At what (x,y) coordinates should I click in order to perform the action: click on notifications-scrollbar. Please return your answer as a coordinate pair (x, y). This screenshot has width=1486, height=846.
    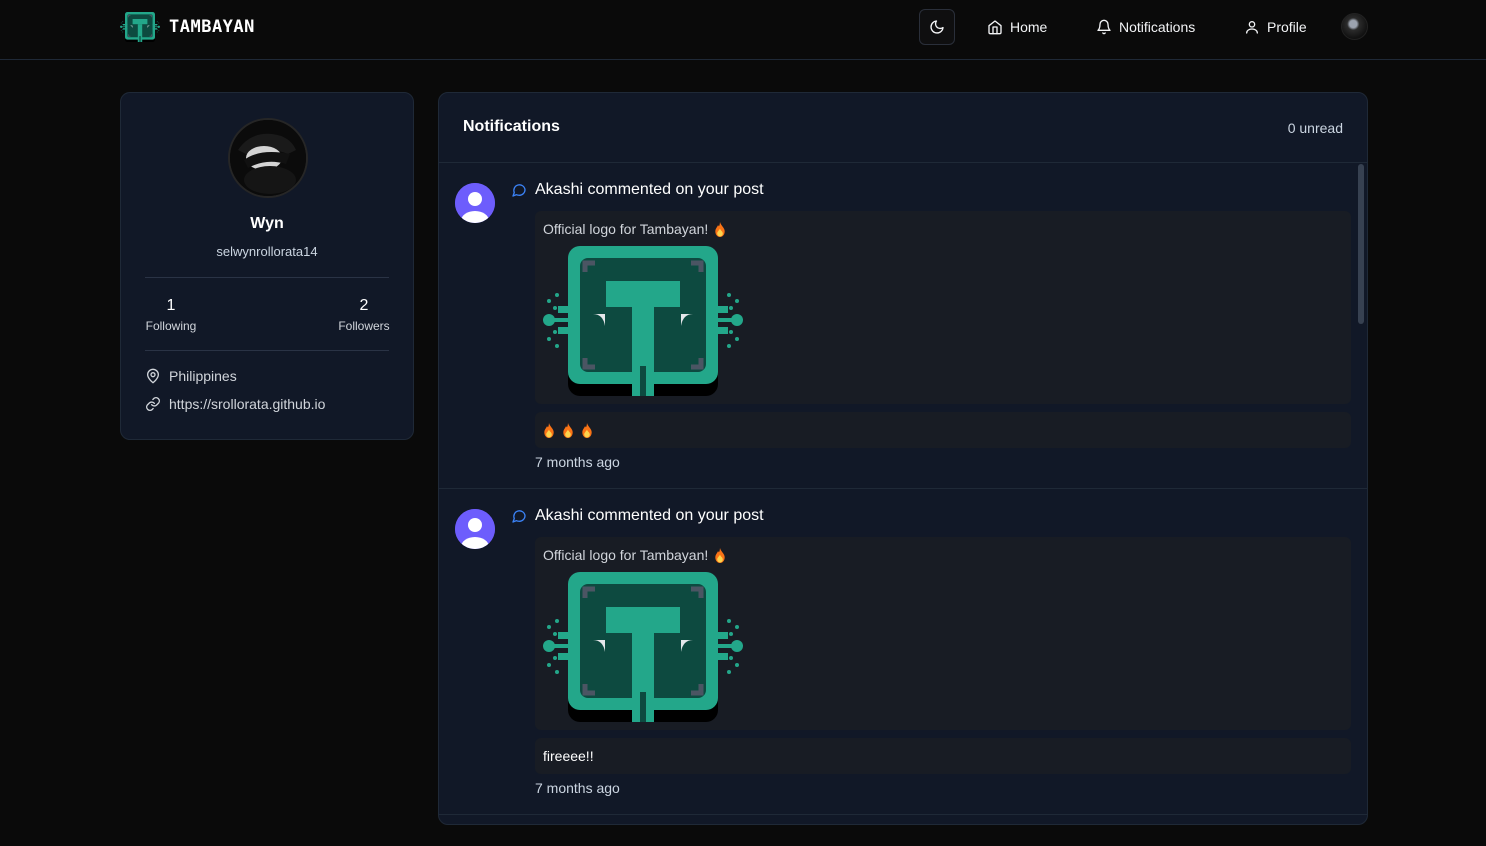
    Looking at the image, I should click on (1361, 244).